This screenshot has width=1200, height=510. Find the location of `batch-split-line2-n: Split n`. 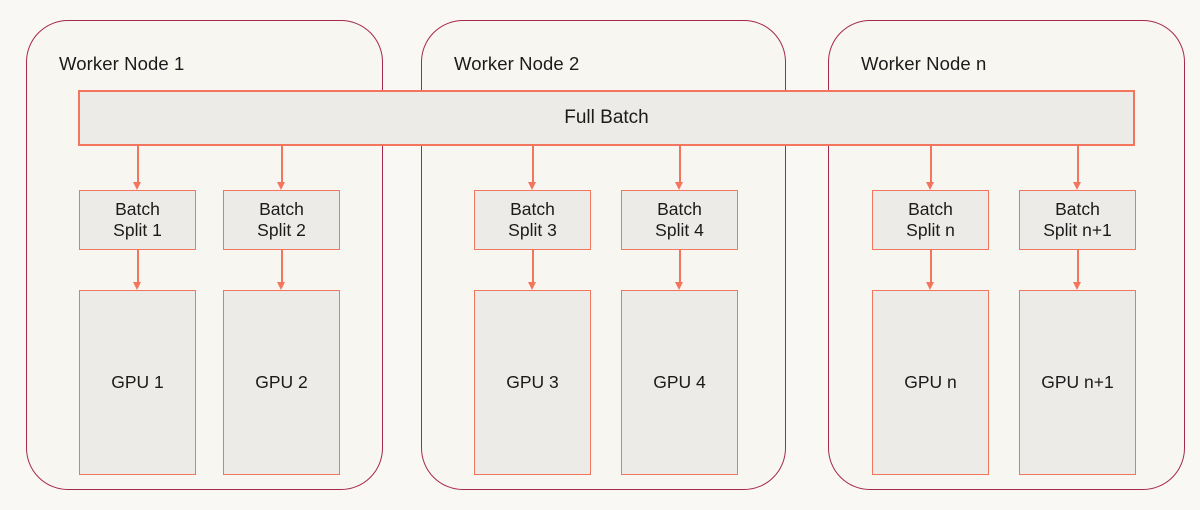

batch-split-line2-n: Split n is located at coordinates (930, 230).